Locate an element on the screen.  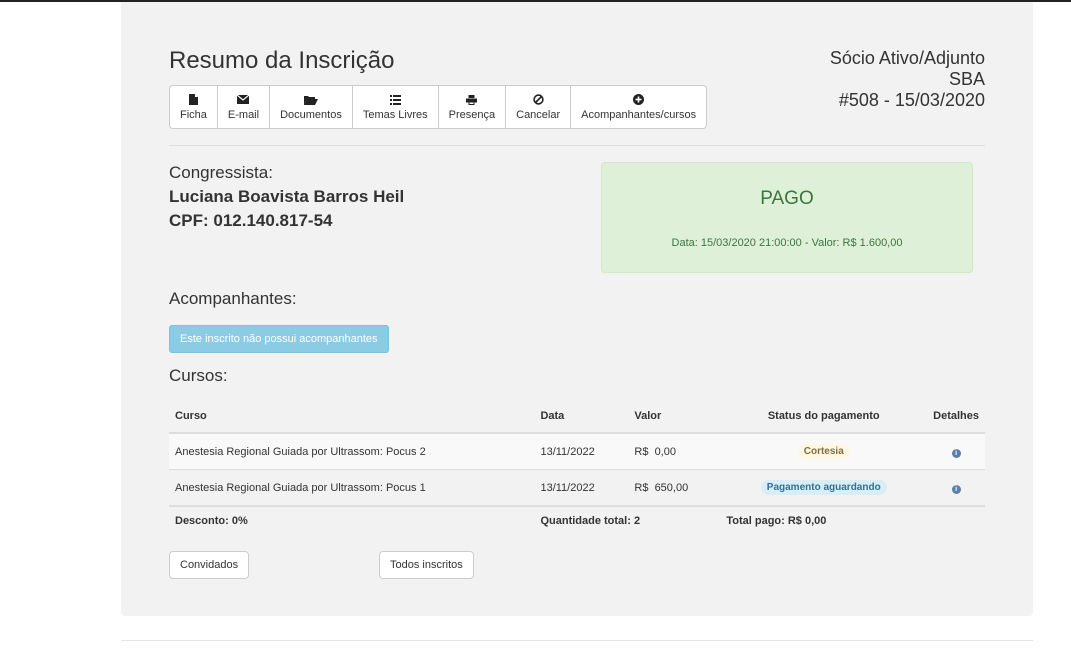
plus-circle-icon is located at coordinates (639, 99).